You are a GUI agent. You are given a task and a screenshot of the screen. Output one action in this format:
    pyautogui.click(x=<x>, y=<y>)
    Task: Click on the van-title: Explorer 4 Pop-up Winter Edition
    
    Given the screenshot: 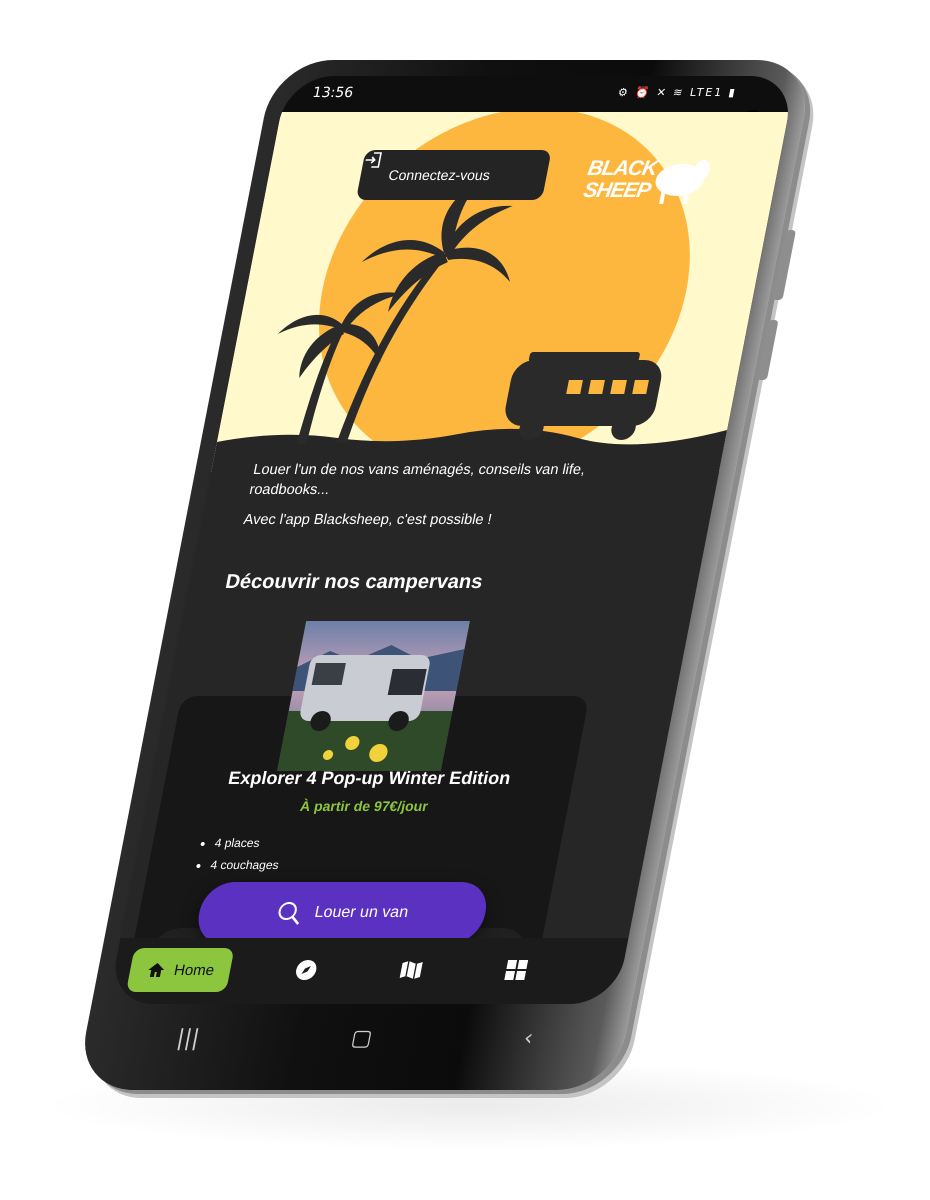 What is the action you would take?
    pyautogui.click(x=369, y=778)
    